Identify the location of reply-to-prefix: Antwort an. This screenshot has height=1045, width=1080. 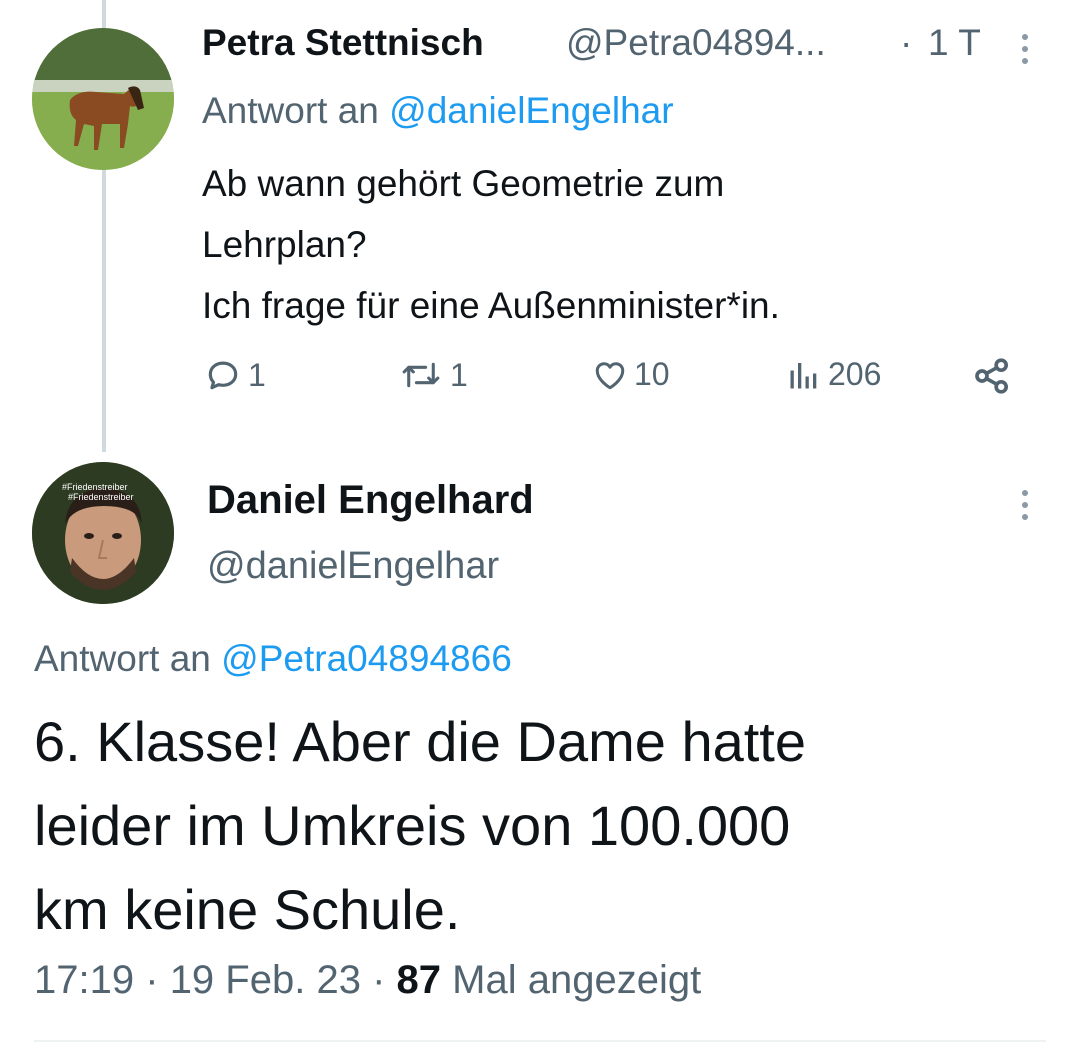
(290, 110).